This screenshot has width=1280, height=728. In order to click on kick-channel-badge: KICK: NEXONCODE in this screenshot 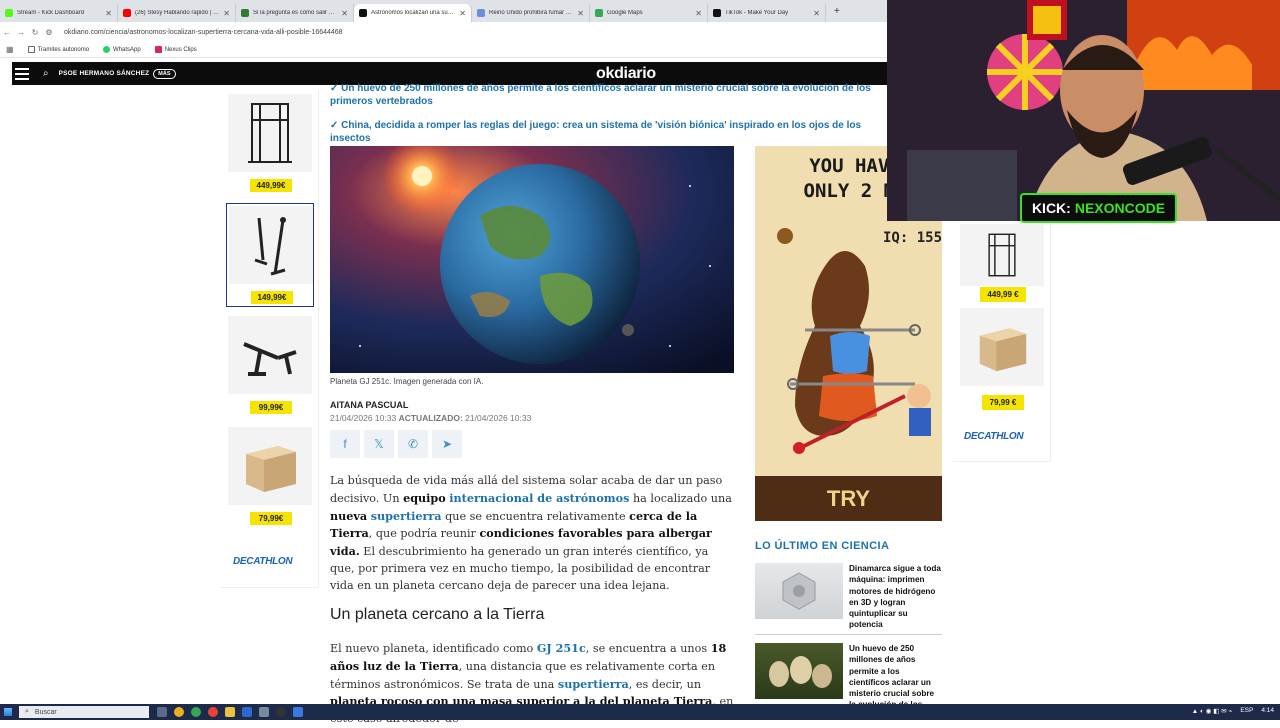, I will do `click(1098, 208)`.